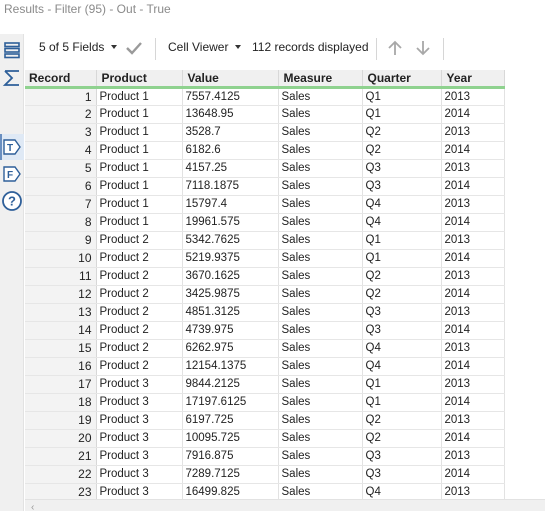  I want to click on cell-record: 9, so click(61, 240).